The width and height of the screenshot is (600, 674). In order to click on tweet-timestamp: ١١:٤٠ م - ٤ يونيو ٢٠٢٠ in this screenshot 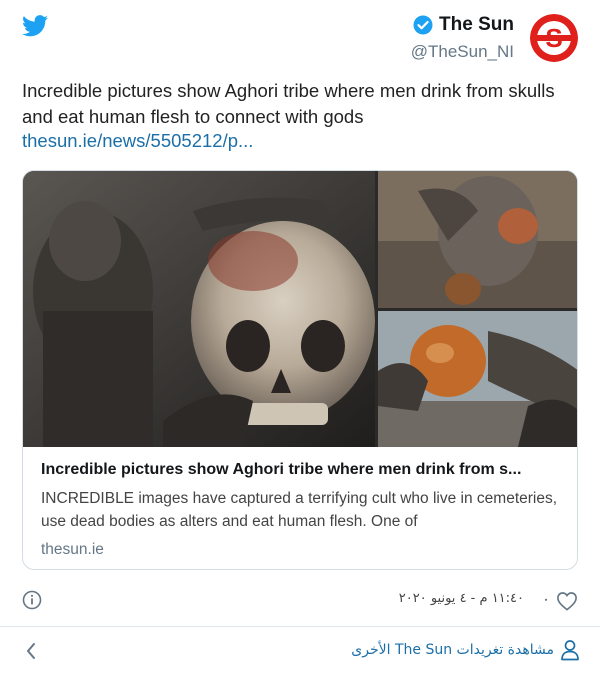, I will do `click(461, 598)`.